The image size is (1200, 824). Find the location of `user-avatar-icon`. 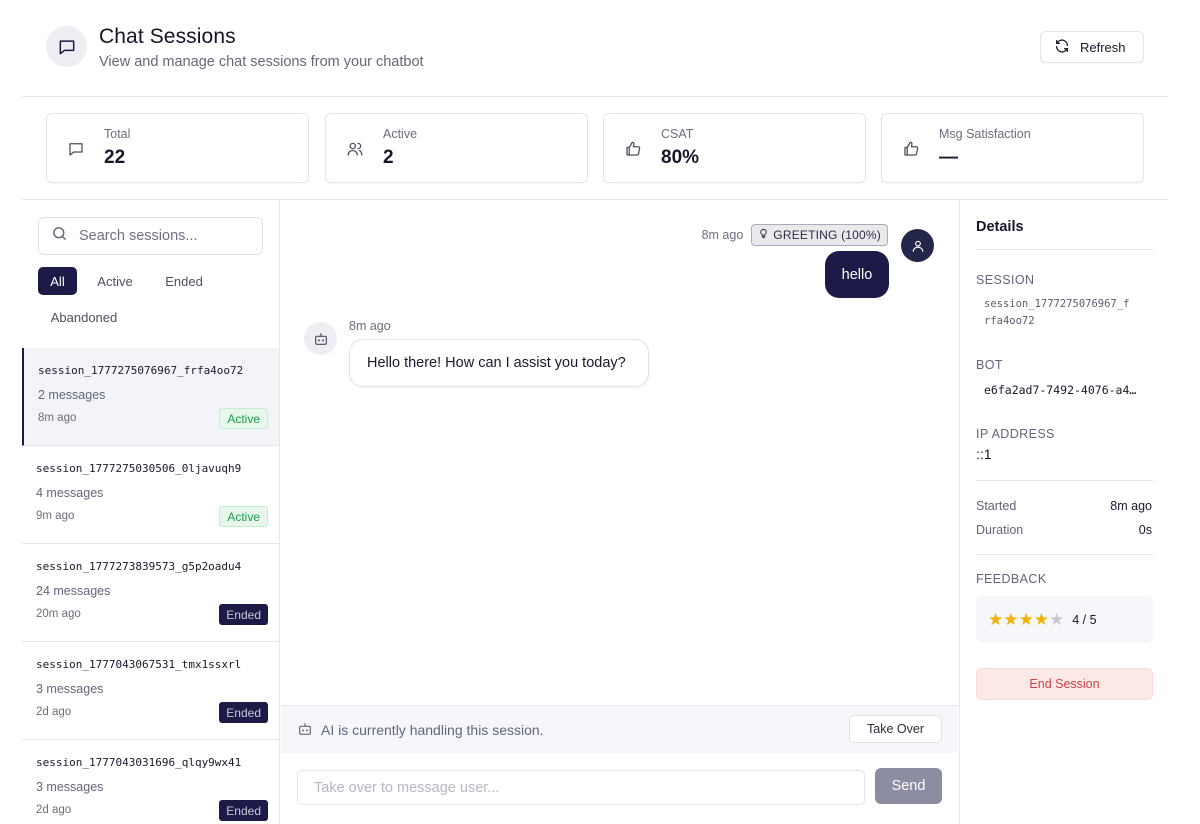

user-avatar-icon is located at coordinates (917, 245).